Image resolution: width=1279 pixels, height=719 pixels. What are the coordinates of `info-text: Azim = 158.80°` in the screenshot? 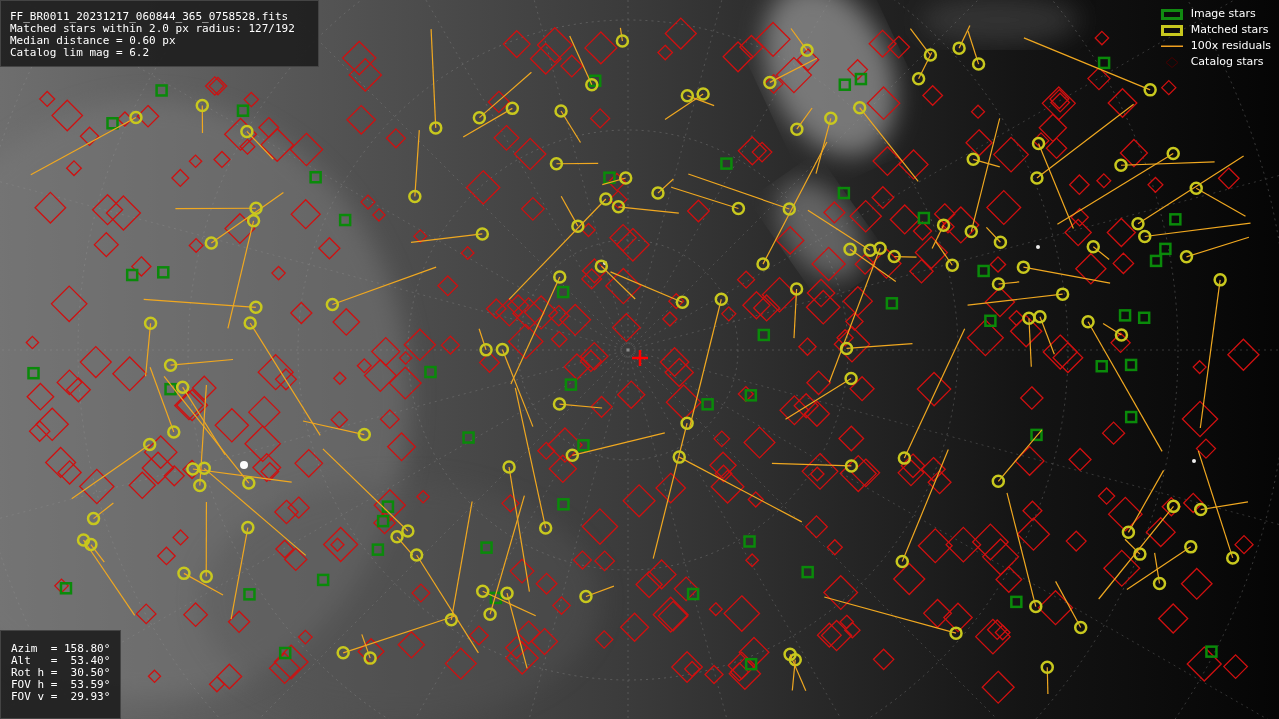 It's located at (60, 648).